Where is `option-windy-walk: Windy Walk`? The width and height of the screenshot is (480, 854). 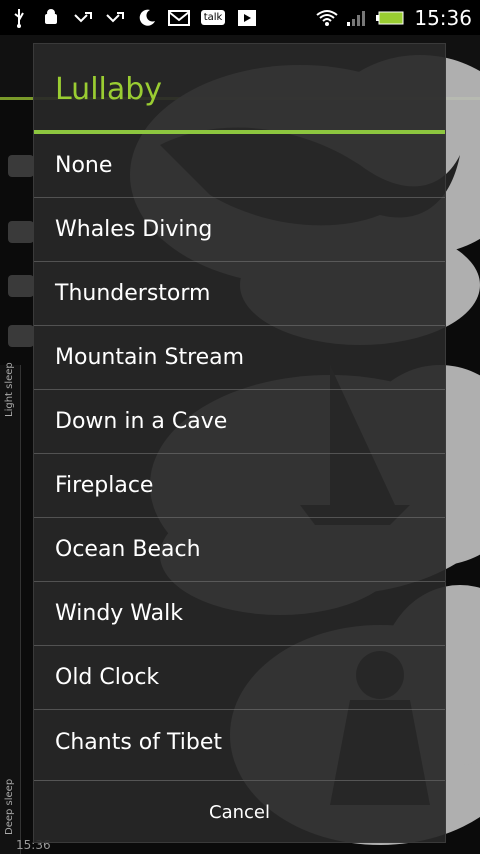
option-windy-walk: Windy Walk is located at coordinates (239, 614).